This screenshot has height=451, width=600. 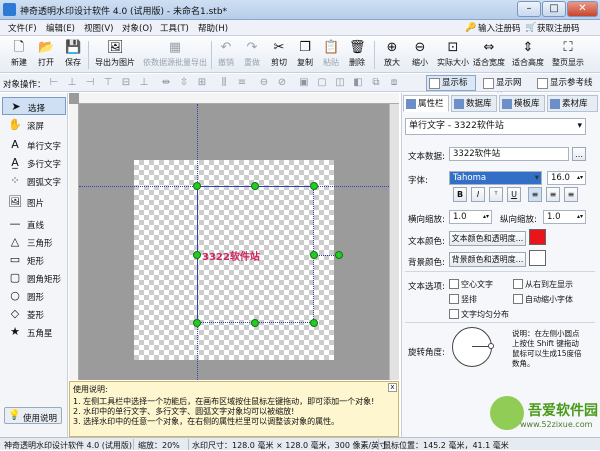 I want to click on tool-triangle: △ 三角形, so click(x=34, y=242).